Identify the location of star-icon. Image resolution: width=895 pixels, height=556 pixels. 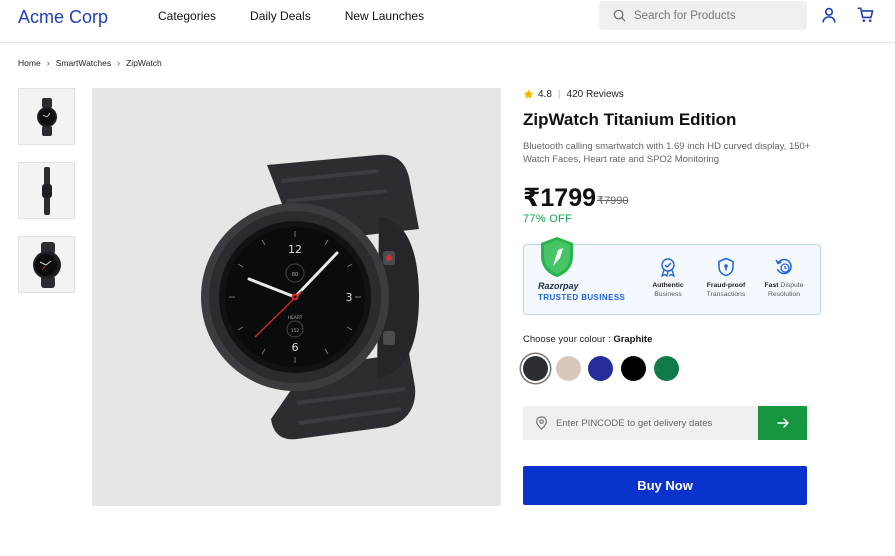
(528, 94).